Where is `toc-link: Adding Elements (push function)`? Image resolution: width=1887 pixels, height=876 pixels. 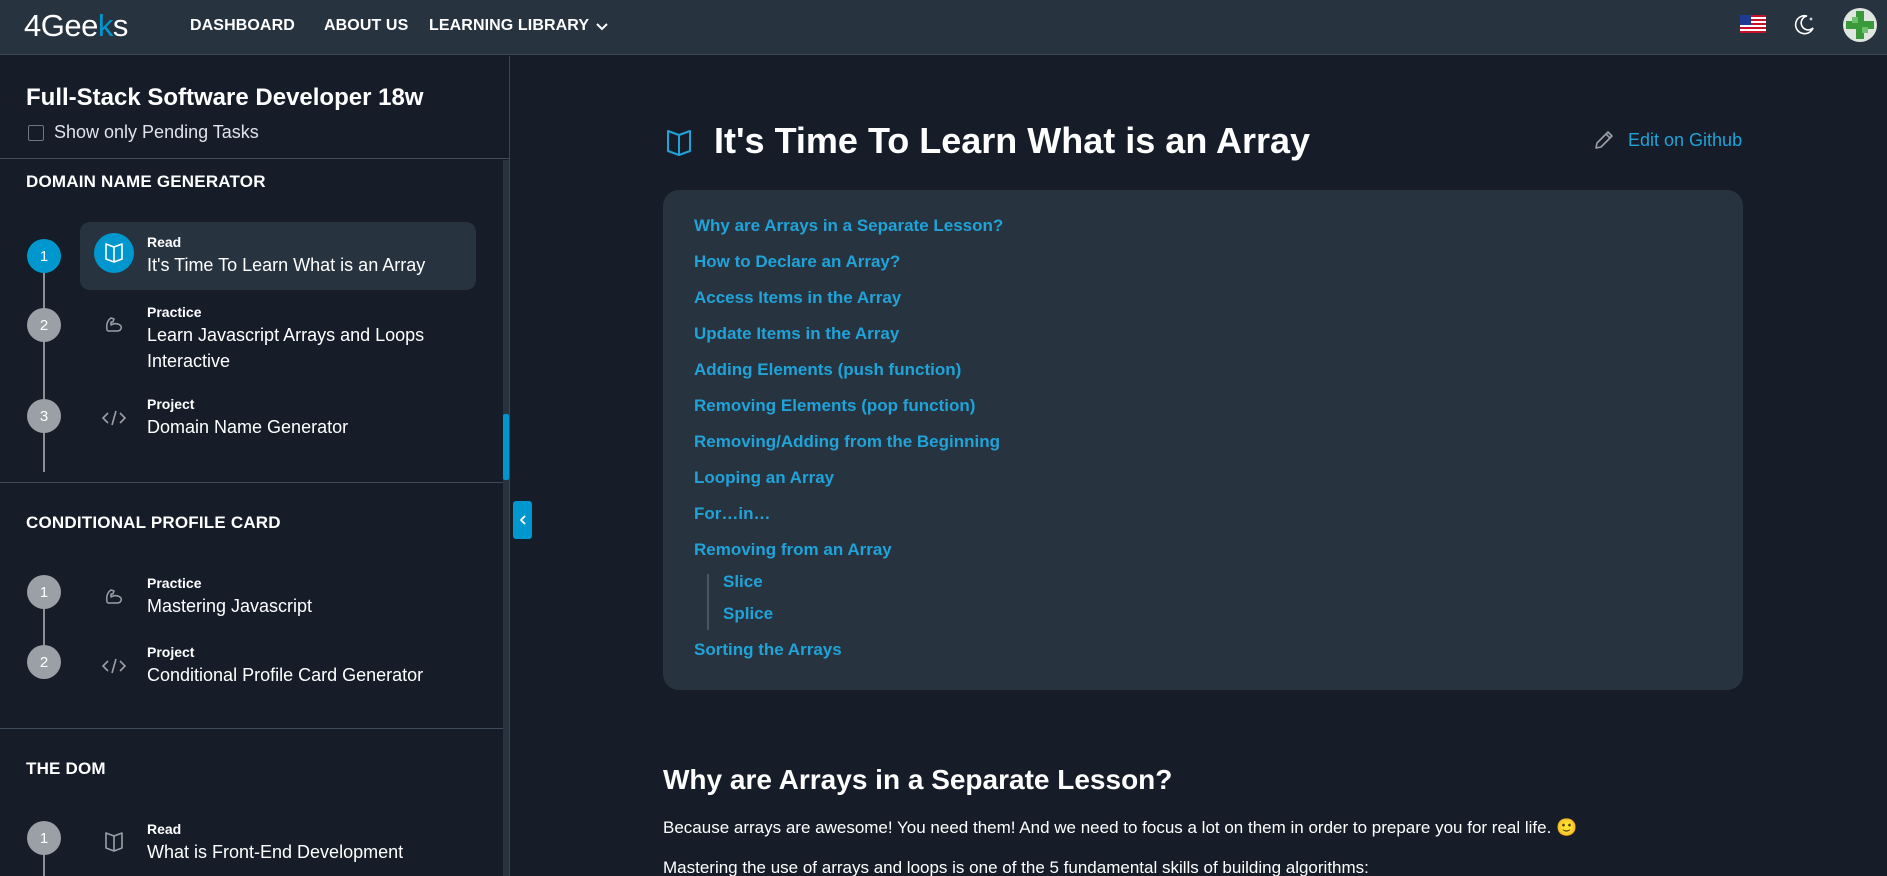 toc-link: Adding Elements (push function) is located at coordinates (827, 370).